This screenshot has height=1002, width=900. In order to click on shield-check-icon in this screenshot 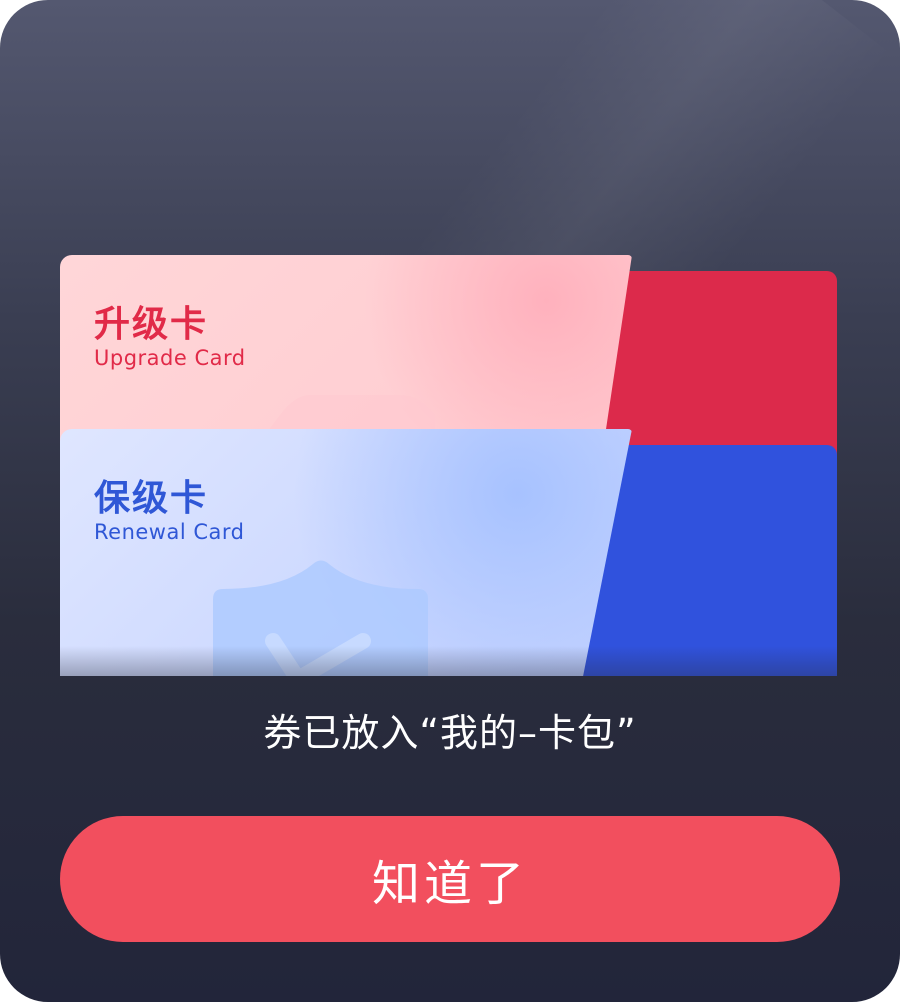, I will do `click(320, 618)`.